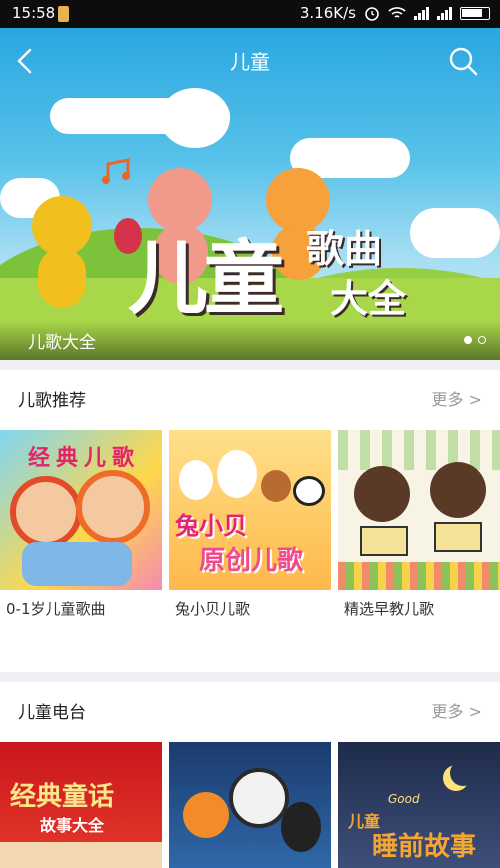 The image size is (500, 868). Describe the element at coordinates (372, 14) in the screenshot. I see `alarm-icon` at that location.